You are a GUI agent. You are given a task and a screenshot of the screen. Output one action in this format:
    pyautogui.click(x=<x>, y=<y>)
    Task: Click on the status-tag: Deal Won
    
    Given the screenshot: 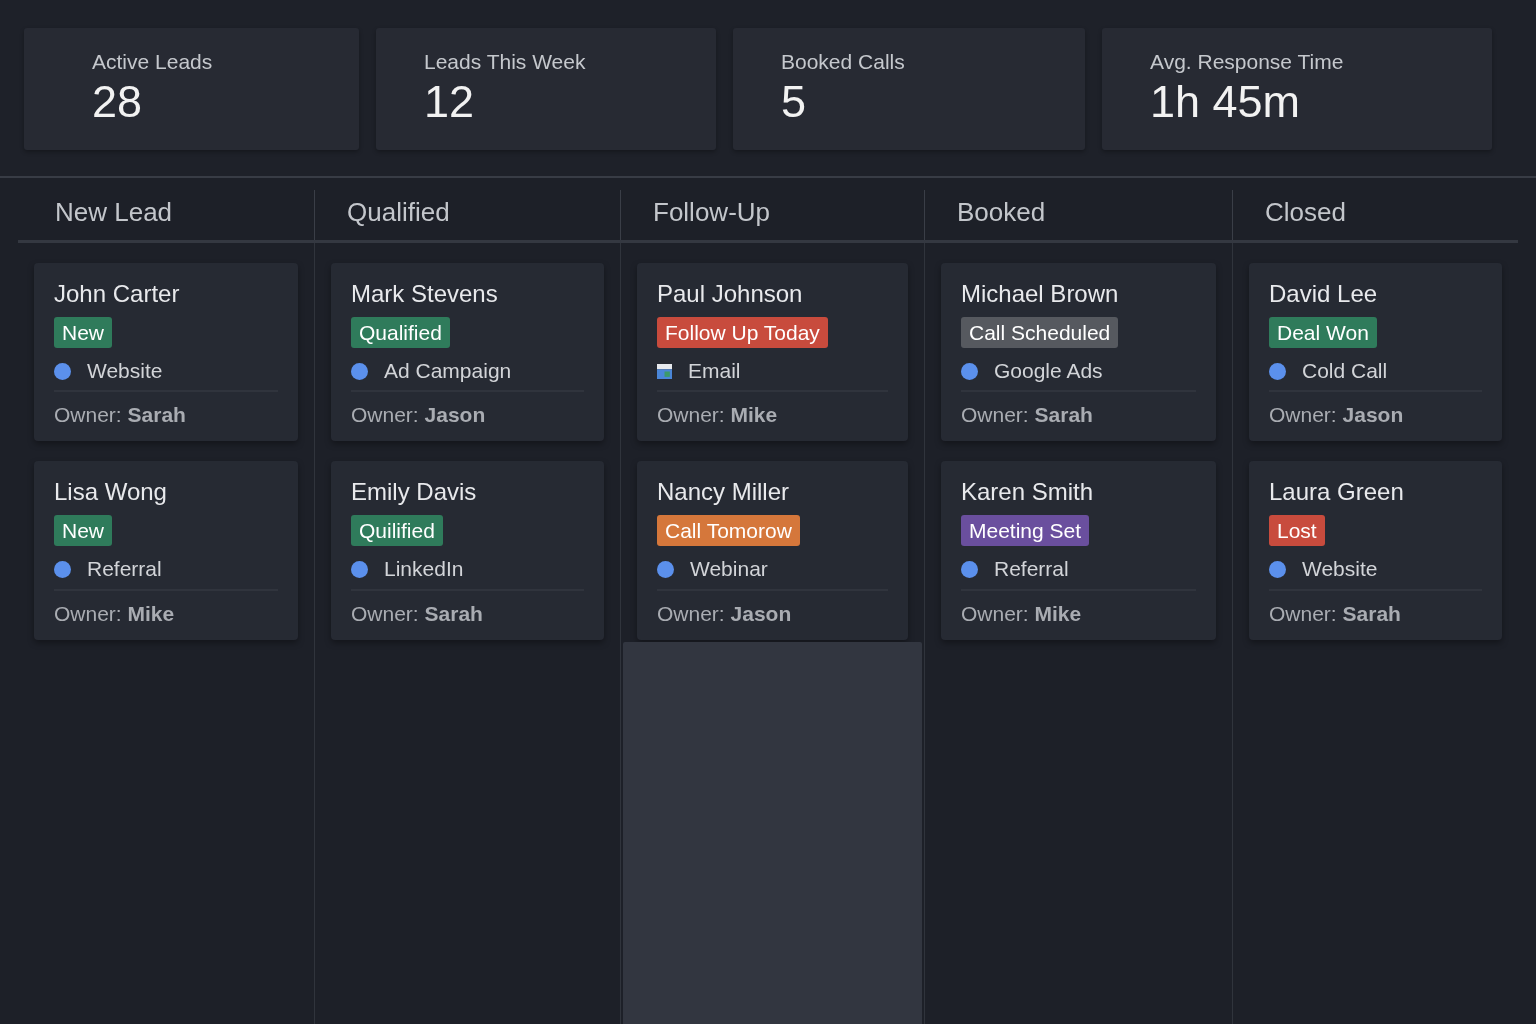 What is the action you would take?
    pyautogui.click(x=1323, y=332)
    